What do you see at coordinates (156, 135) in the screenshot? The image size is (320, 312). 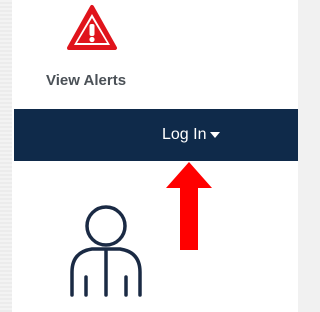 I see `top-navbar: Log In` at bounding box center [156, 135].